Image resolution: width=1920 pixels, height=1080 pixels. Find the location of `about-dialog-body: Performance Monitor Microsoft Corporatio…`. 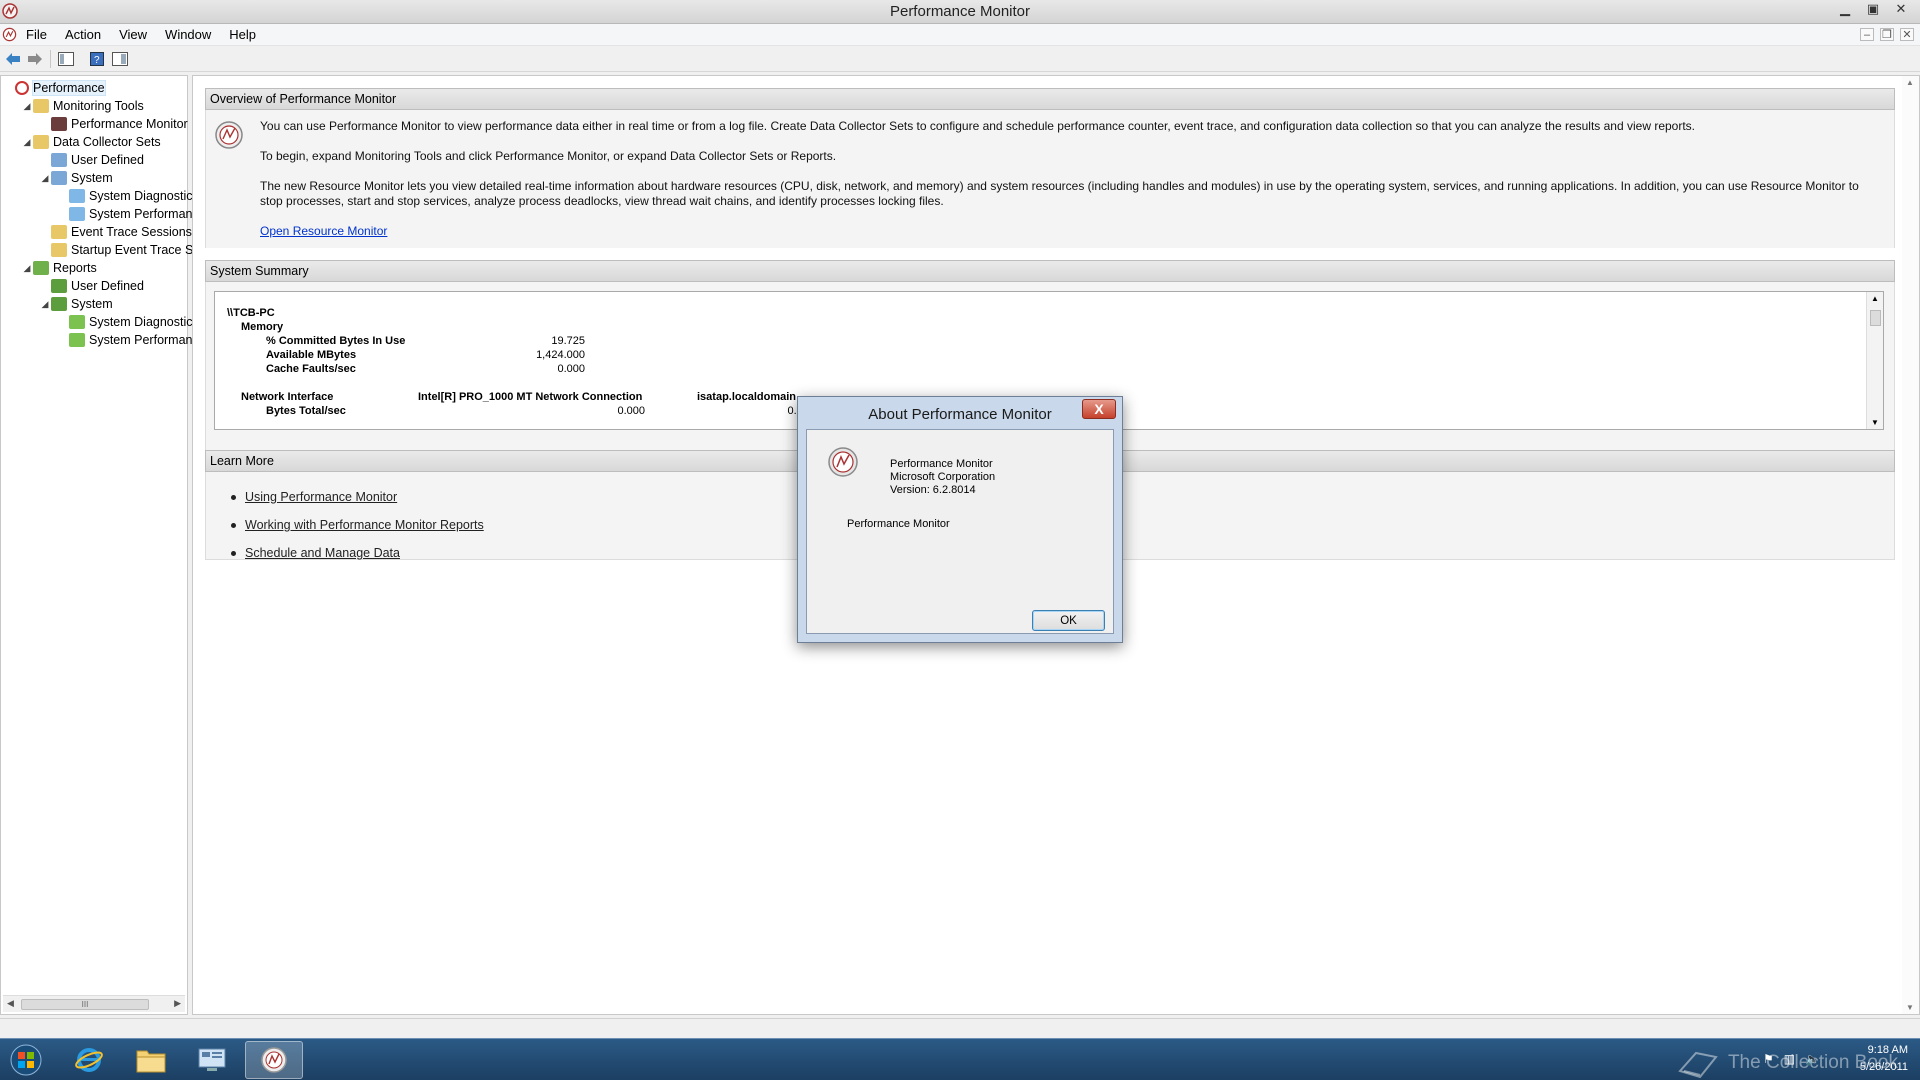

about-dialog-body: Performance Monitor Microsoft Corporatio… is located at coordinates (960, 531).